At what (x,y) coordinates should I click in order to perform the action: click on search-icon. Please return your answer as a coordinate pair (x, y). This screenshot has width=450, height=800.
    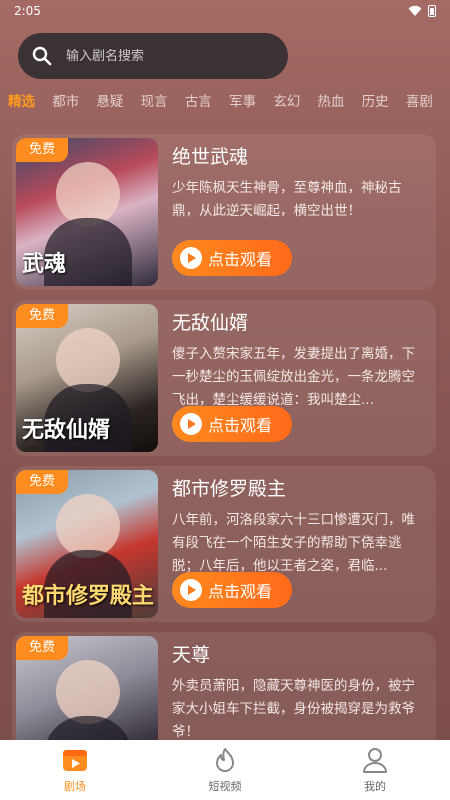
    Looking at the image, I should click on (42, 56).